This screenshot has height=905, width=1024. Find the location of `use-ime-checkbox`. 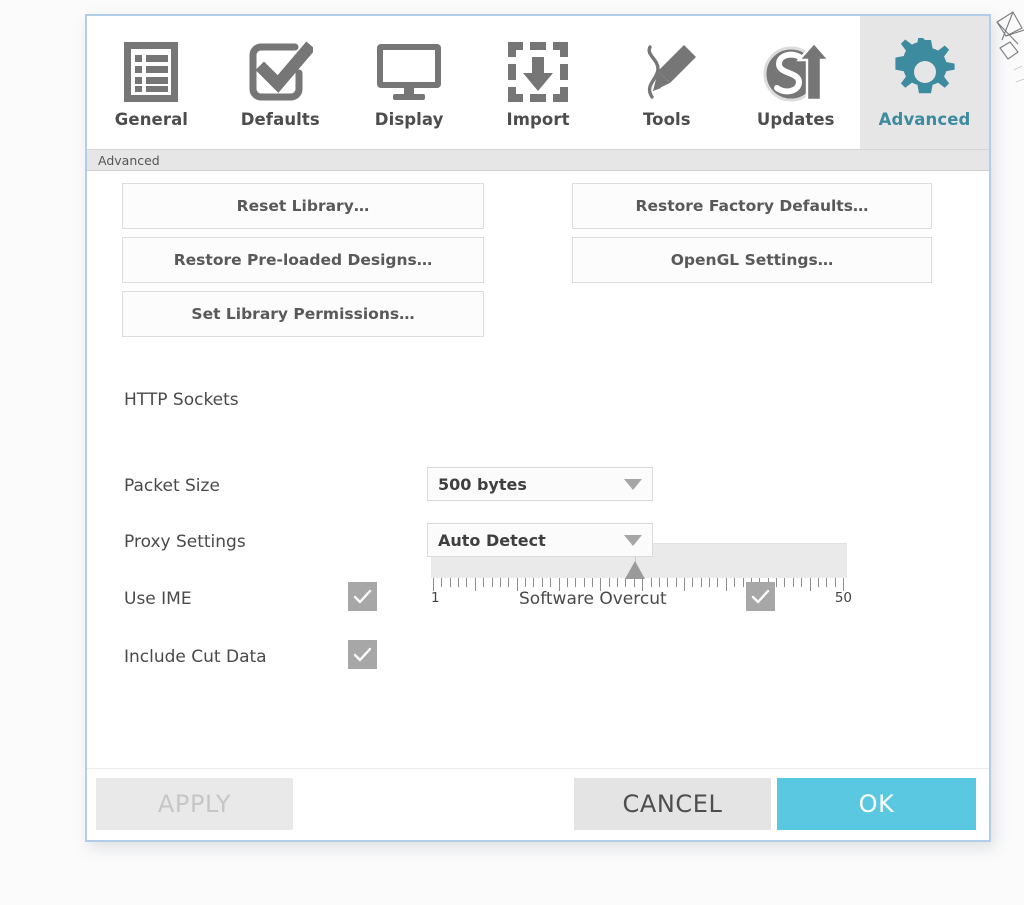

use-ime-checkbox is located at coordinates (362, 596).